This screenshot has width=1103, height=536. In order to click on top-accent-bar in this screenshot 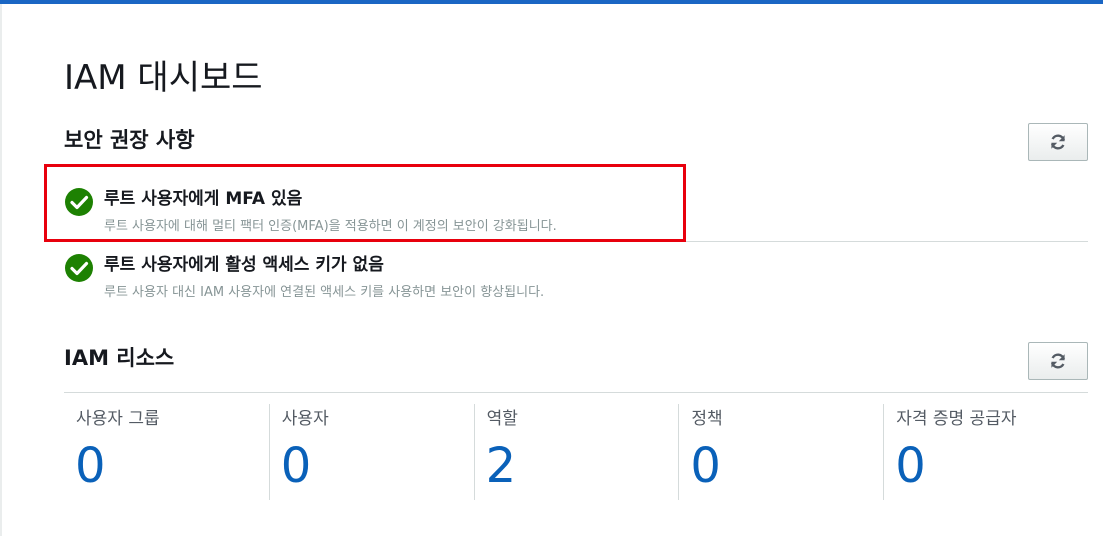, I will do `click(551, 2)`.